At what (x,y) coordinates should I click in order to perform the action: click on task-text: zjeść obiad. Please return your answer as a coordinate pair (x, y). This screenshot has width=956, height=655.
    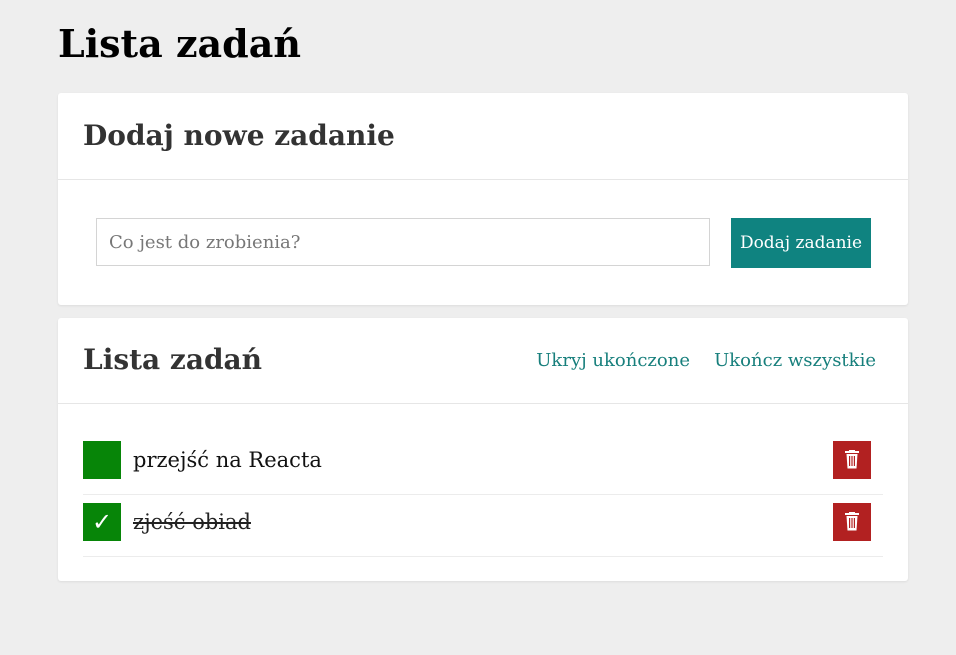
    Looking at the image, I should click on (192, 522).